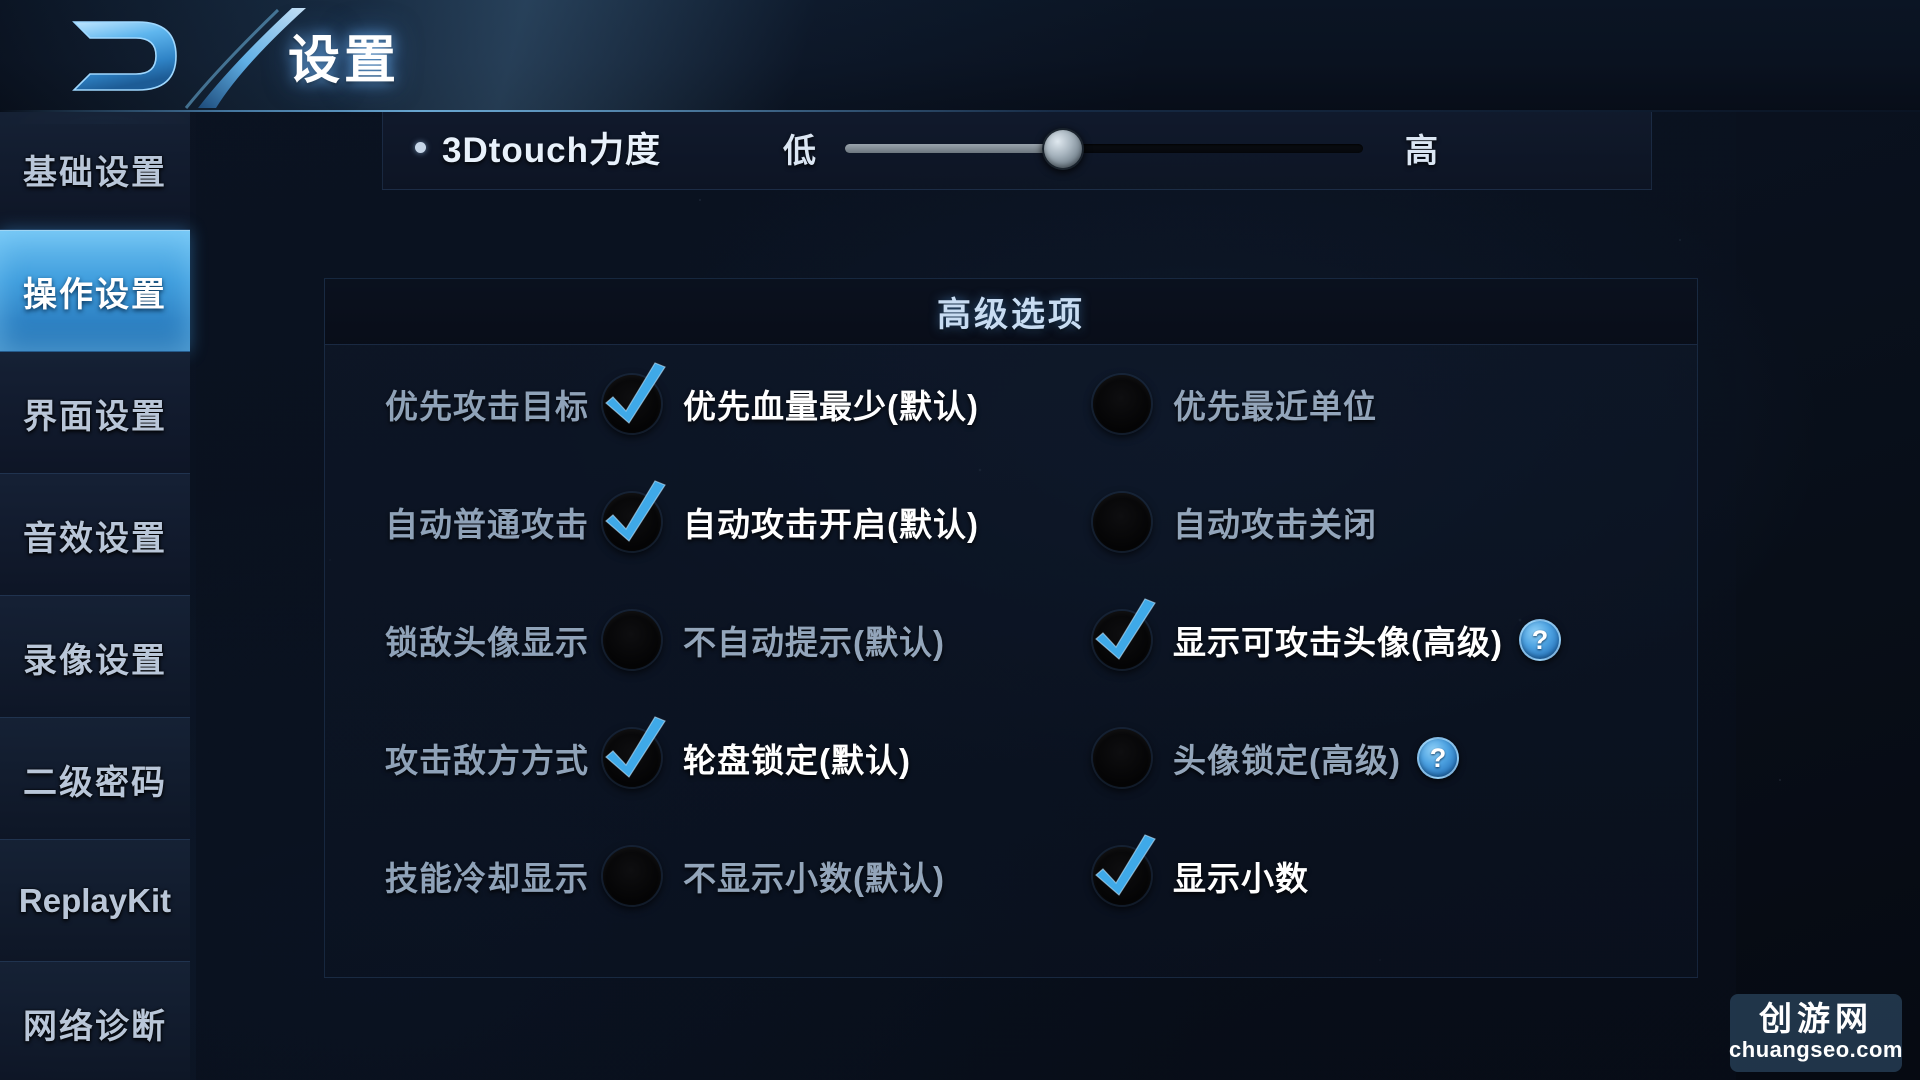  What do you see at coordinates (95, 660) in the screenshot?
I see `sidebar-item-label: 录像设置` at bounding box center [95, 660].